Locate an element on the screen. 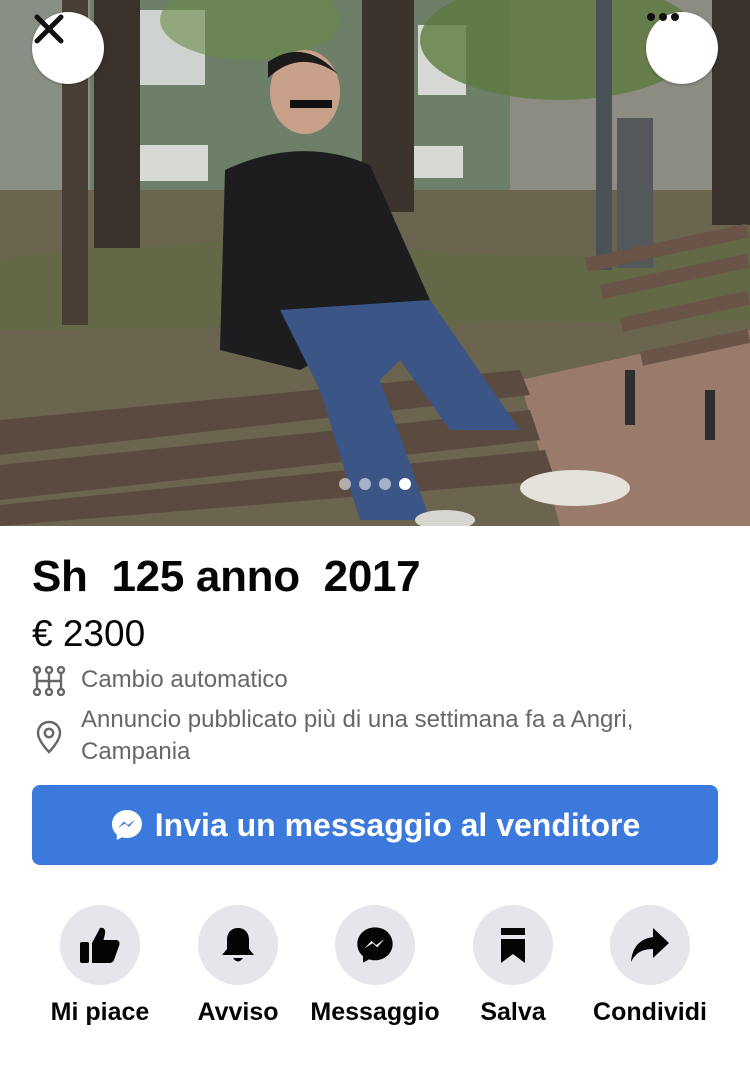  location-pin-icon is located at coordinates (49, 737).